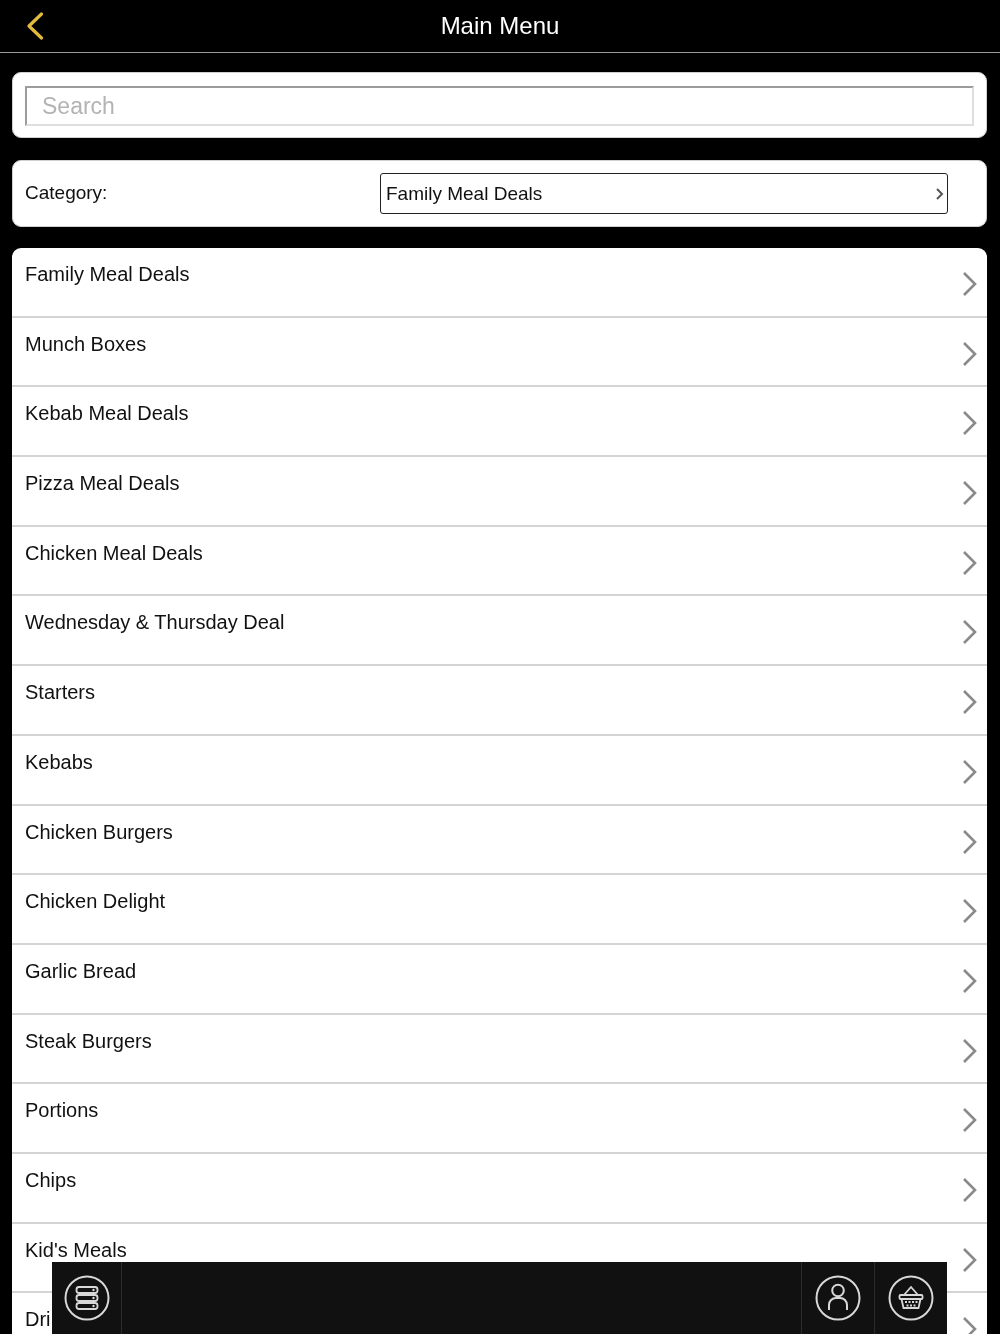 This screenshot has width=1000, height=1334. Describe the element at coordinates (155, 622) in the screenshot. I see `menu-category-item: Wednesday & Thursday Deal` at that location.